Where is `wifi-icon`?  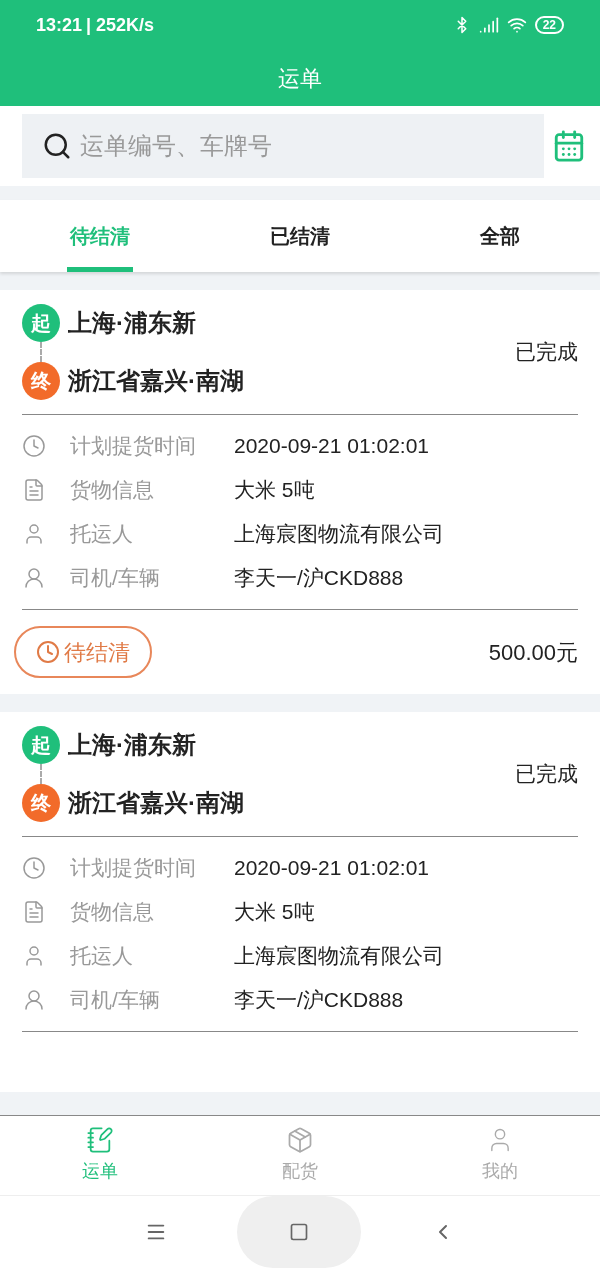
wifi-icon is located at coordinates (516, 25).